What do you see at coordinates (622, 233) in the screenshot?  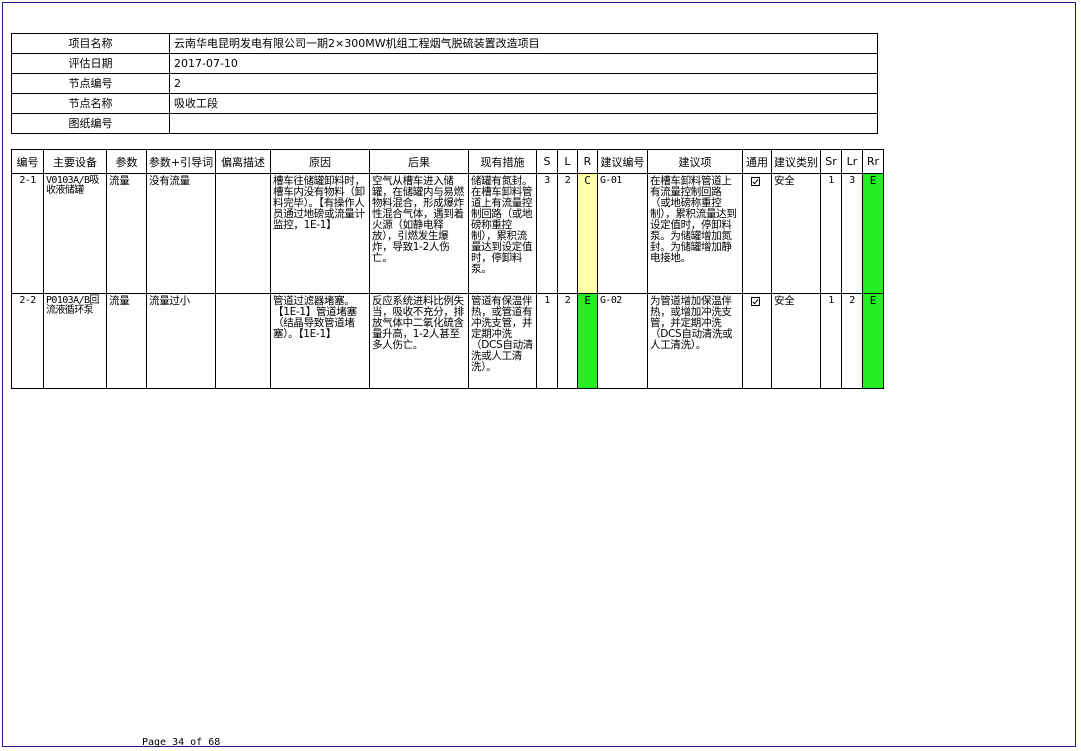 I see `cell-recommendation-id: G-01` at bounding box center [622, 233].